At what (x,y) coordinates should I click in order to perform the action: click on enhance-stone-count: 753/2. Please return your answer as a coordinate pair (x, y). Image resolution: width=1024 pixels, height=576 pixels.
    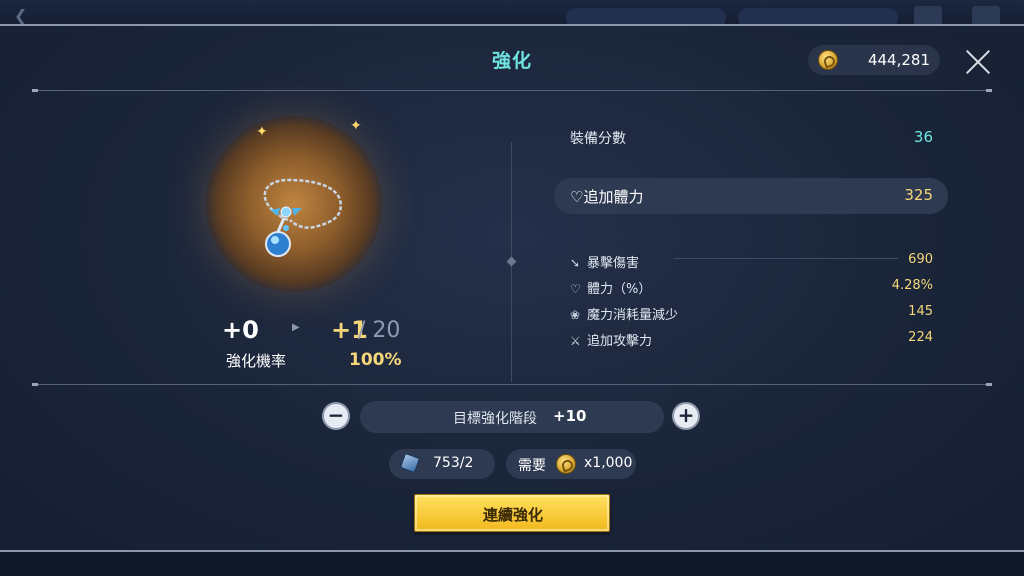
    Looking at the image, I should click on (453, 463).